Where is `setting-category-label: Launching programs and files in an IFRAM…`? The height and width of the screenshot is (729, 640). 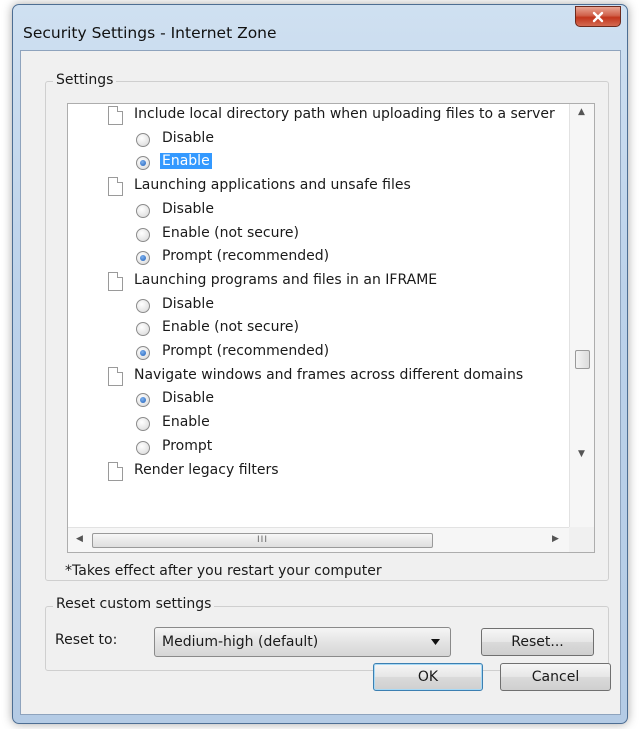
setting-category-label: Launching programs and files in an IFRAM… is located at coordinates (286, 279).